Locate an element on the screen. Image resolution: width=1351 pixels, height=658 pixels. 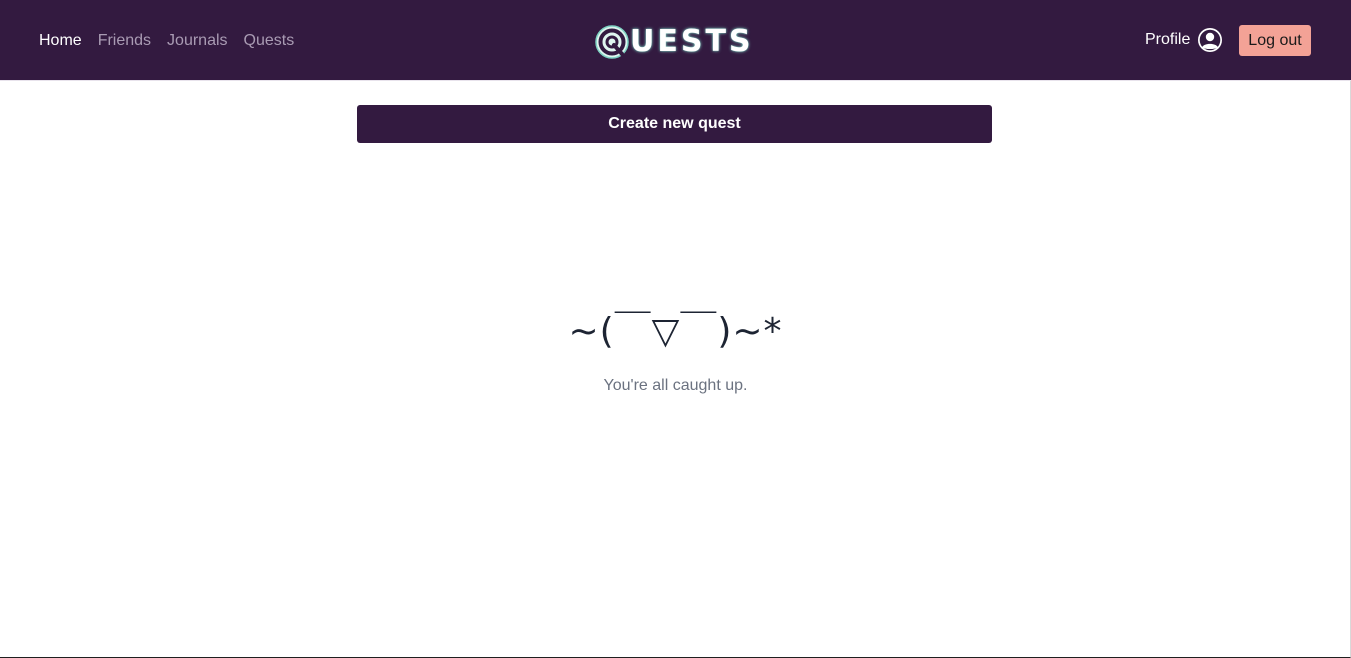
quests-logo: UESTS is located at coordinates (672, 42).